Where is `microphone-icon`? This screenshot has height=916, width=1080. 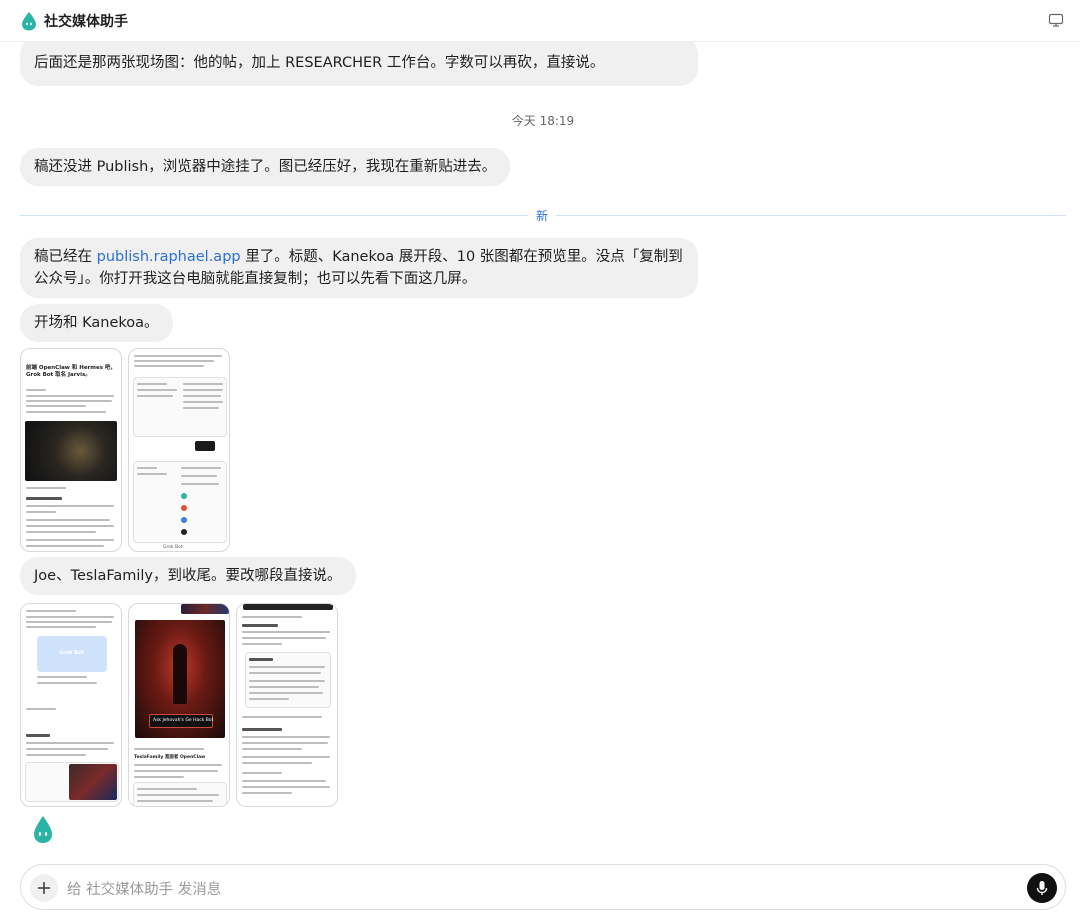 microphone-icon is located at coordinates (1042, 888).